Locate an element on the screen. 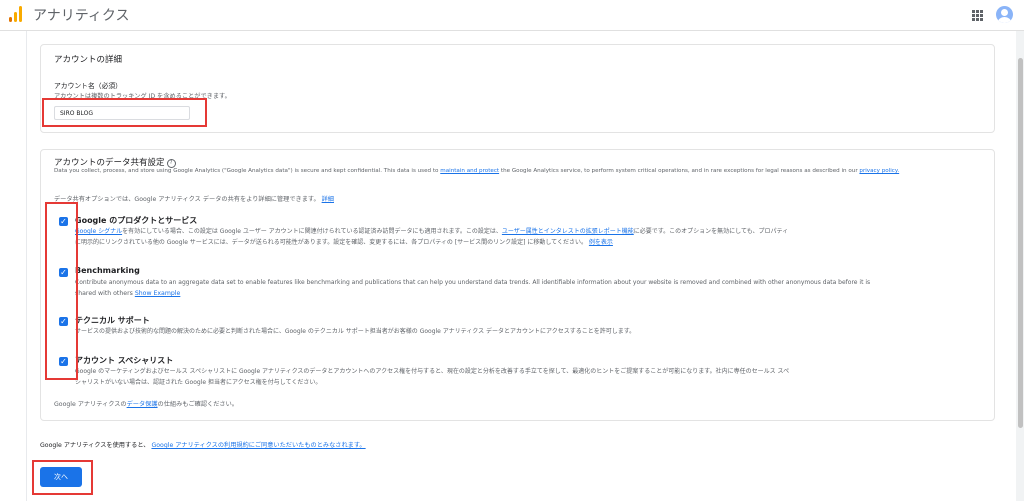  data-protection-note: Google アナリティクスのデータ保護の仕組みもご確認ください。 is located at coordinates (146, 404).